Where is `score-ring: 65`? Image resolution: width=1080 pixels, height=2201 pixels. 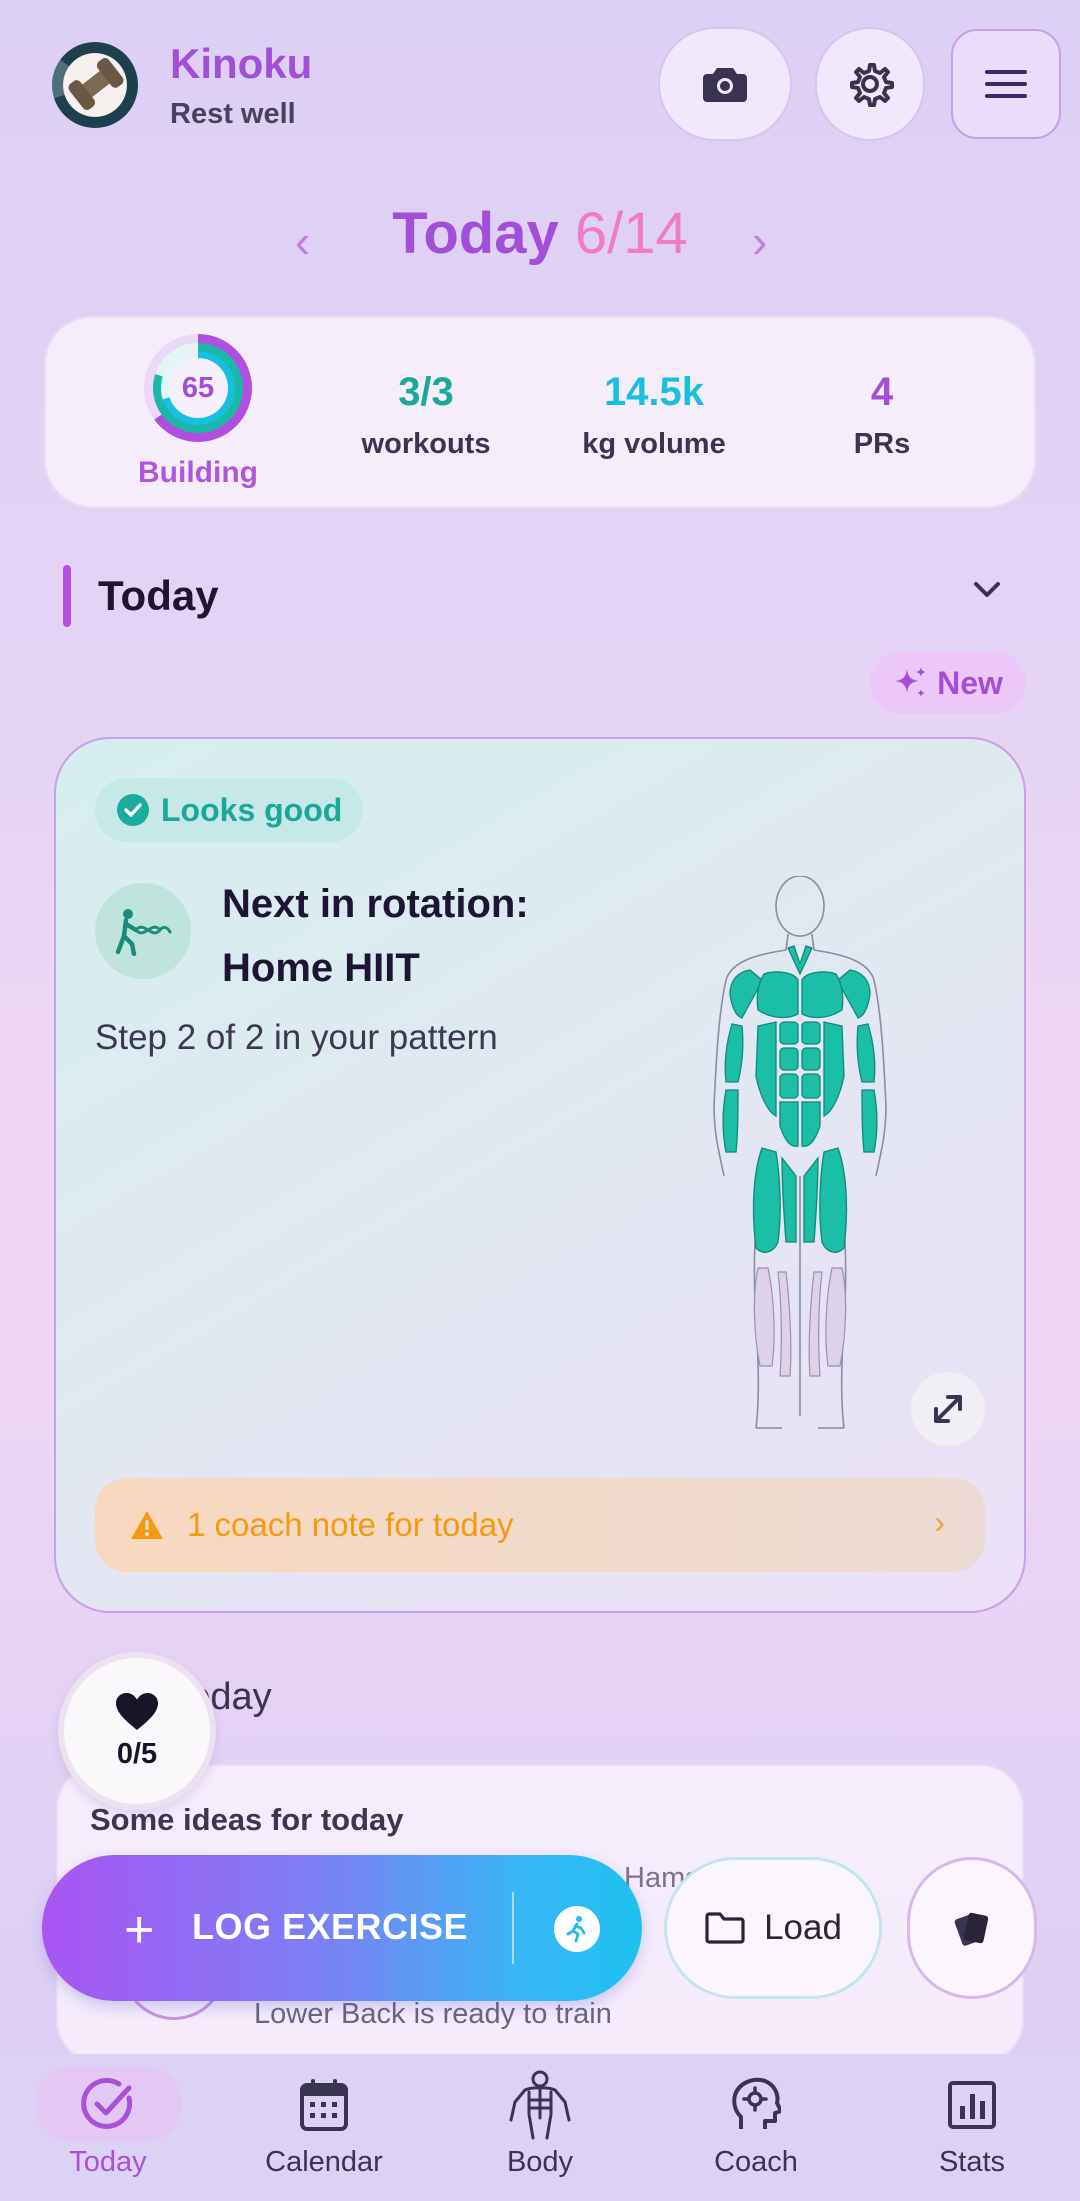 score-ring: 65 is located at coordinates (198, 388).